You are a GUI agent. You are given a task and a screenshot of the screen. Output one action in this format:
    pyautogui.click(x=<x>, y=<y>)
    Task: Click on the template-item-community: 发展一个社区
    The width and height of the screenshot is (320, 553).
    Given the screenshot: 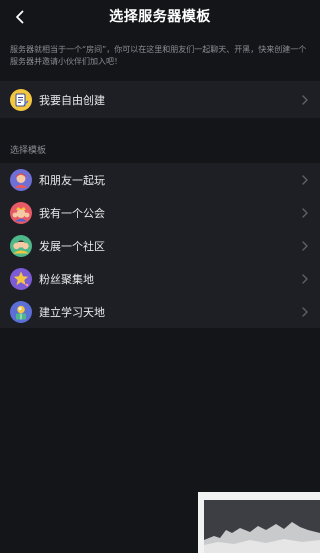 What is the action you would take?
    pyautogui.click(x=160, y=245)
    